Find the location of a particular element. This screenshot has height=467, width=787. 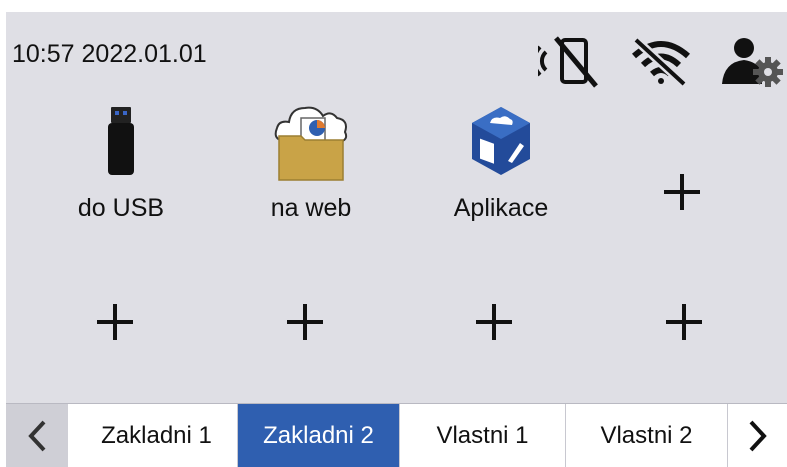

prev-page-button is located at coordinates (37, 435).